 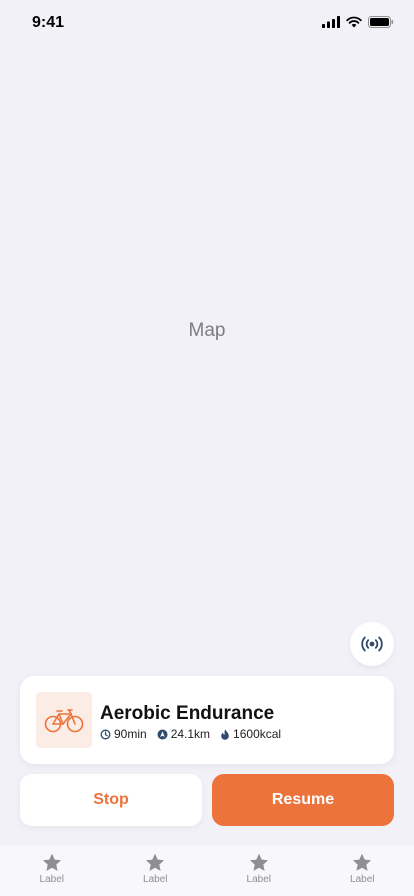 What do you see at coordinates (257, 734) in the screenshot?
I see `calories-value: 1600kcal` at bounding box center [257, 734].